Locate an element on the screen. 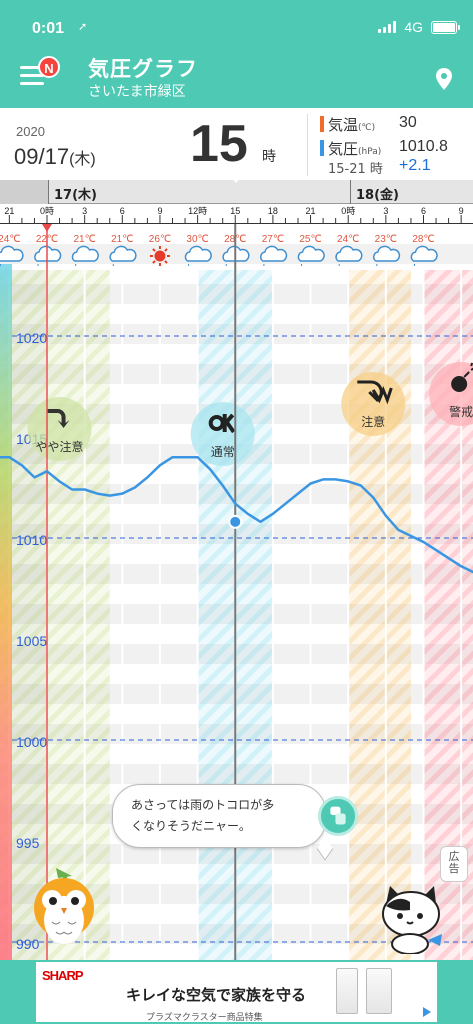  temp-value: 30 is located at coordinates (408, 122).